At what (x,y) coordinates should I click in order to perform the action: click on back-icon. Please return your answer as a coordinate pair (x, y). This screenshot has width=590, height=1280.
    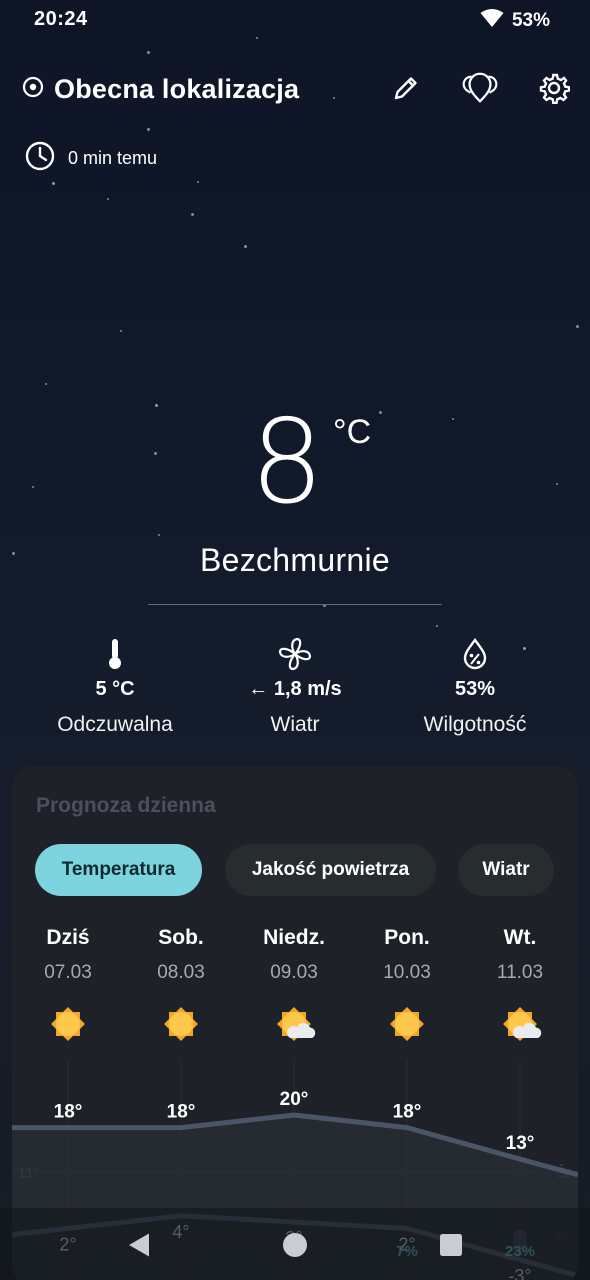
    Looking at the image, I should click on (139, 1247).